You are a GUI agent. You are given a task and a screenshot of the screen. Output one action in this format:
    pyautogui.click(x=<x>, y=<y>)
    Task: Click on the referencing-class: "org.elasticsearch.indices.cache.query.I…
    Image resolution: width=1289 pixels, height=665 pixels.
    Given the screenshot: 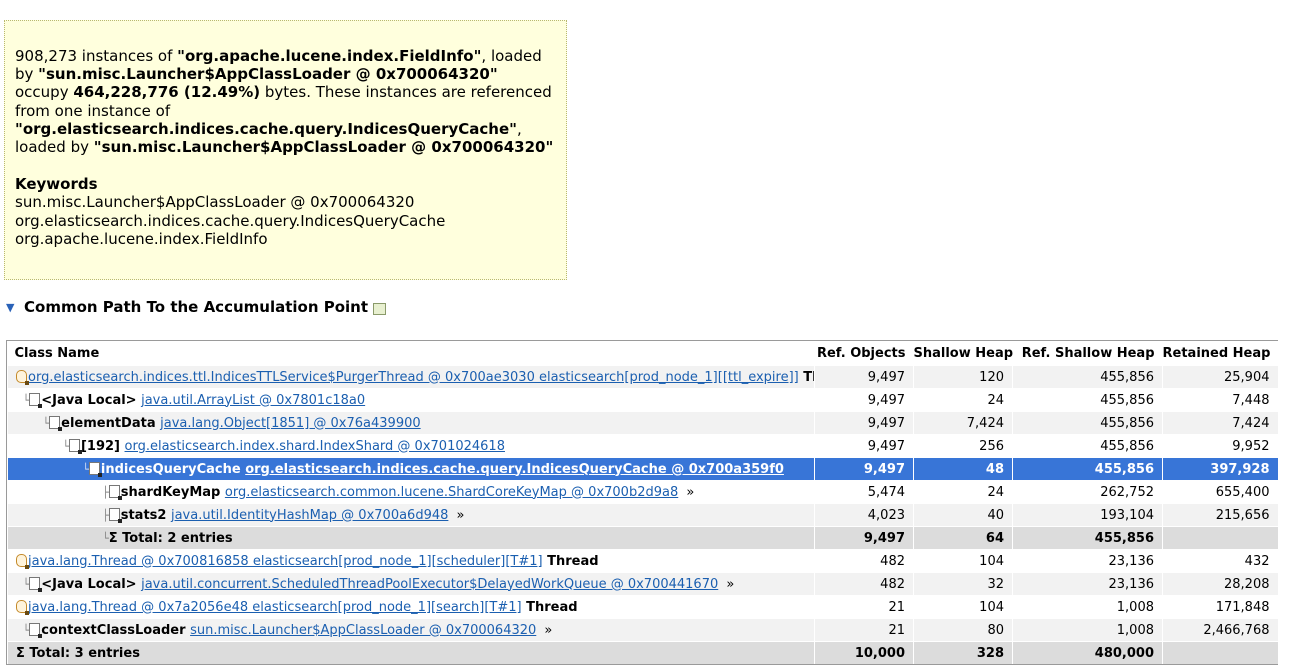 What is the action you would take?
    pyautogui.click(x=266, y=128)
    